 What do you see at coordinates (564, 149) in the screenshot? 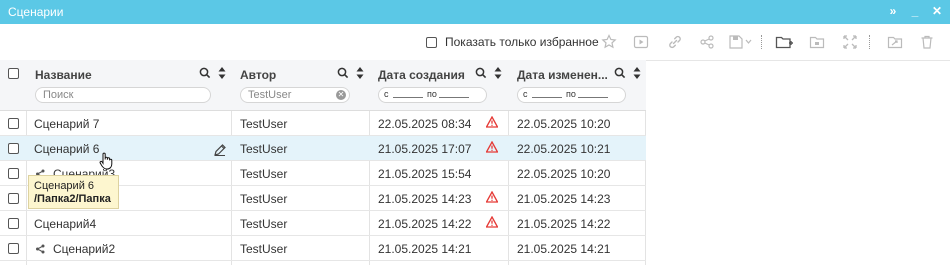
I see `row-modified: 22.05.2025 10:21` at bounding box center [564, 149].